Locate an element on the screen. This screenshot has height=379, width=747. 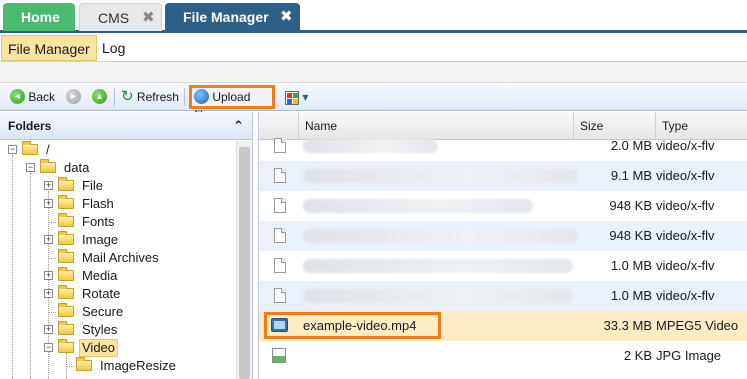
tree-node: Fonts is located at coordinates (118, 222).